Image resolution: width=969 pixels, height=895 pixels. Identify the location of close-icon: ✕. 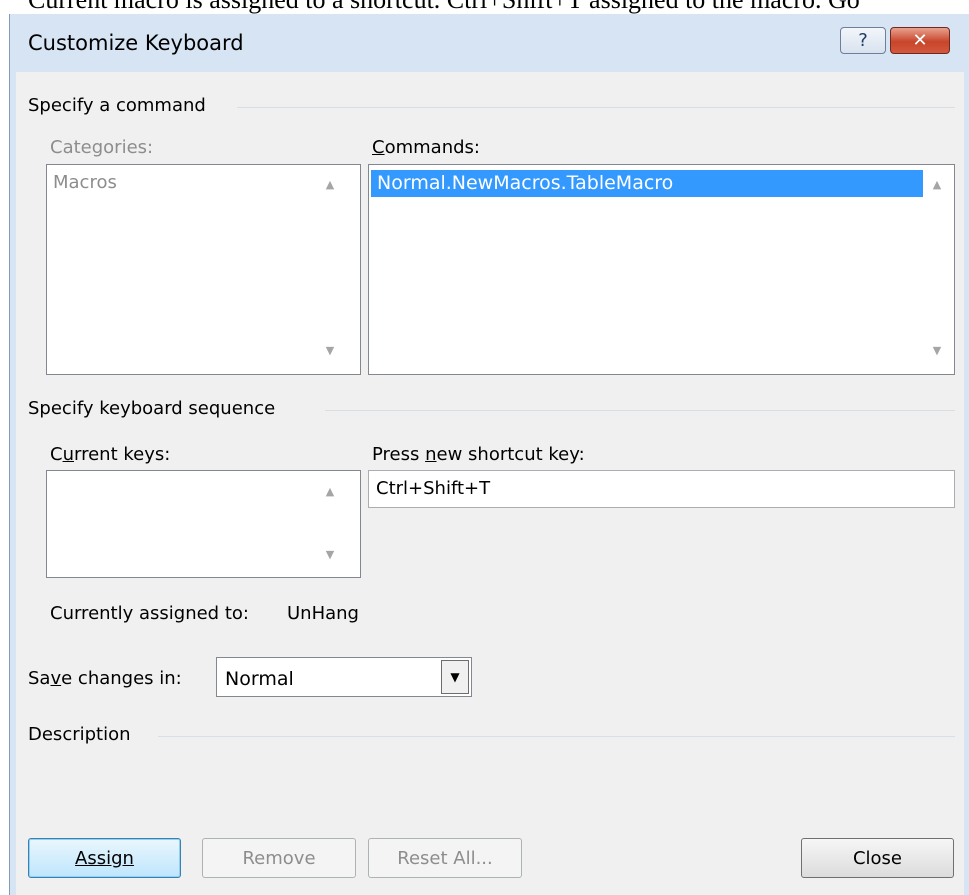
(920, 40).